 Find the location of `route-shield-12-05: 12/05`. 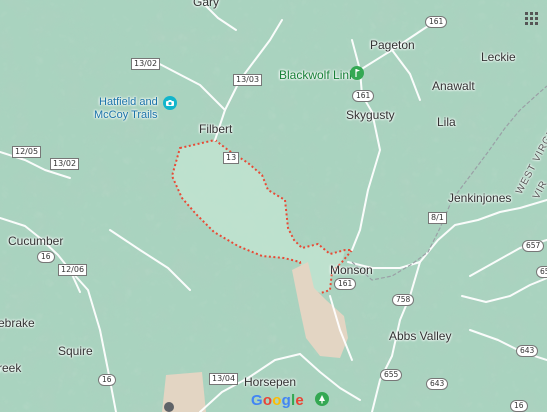

route-shield-12-05: 12/05 is located at coordinates (27, 152).